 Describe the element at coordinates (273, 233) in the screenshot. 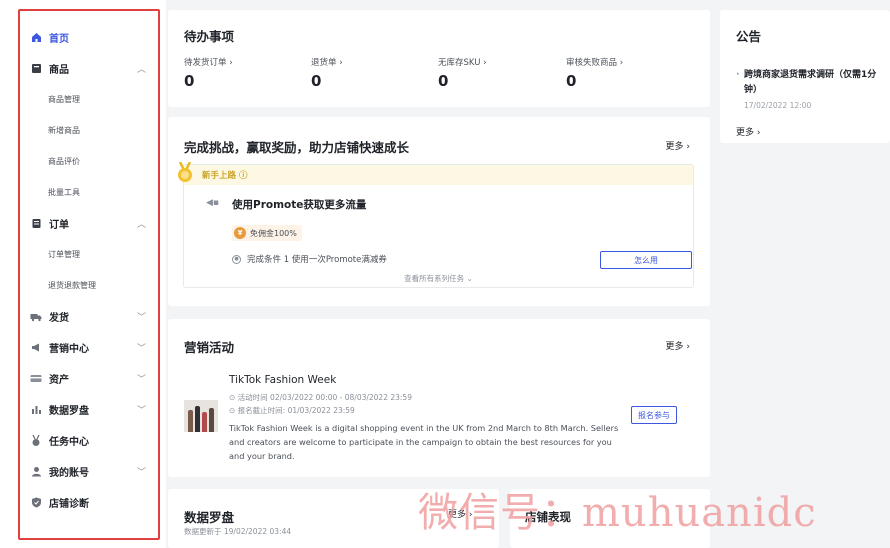

I see `reward-label: 免佣金100%` at that location.